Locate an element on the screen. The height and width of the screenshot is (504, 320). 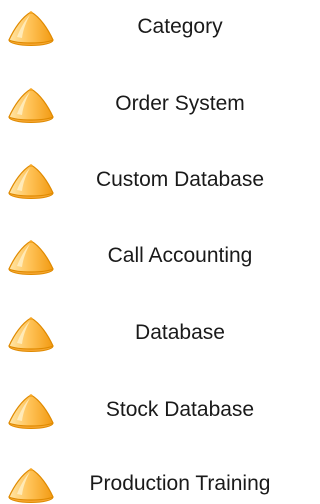
menu-item-label: Custom Database is located at coordinates (180, 179).